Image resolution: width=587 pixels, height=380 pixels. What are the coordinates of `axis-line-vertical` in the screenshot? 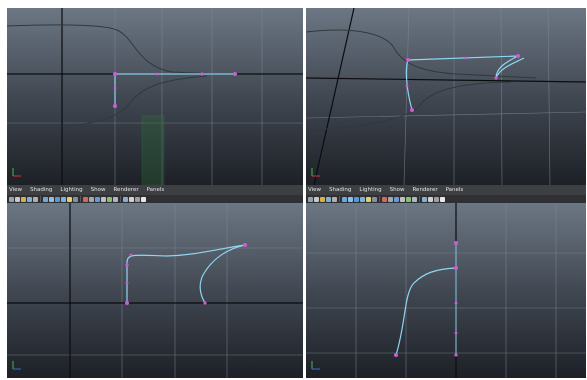 It's located at (334, 96).